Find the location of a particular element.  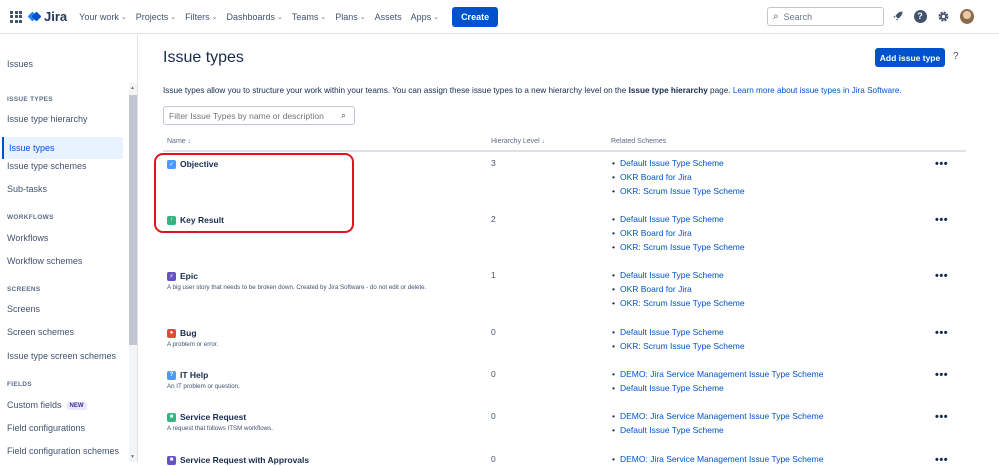

help-question-icon: ? is located at coordinates (956, 56).